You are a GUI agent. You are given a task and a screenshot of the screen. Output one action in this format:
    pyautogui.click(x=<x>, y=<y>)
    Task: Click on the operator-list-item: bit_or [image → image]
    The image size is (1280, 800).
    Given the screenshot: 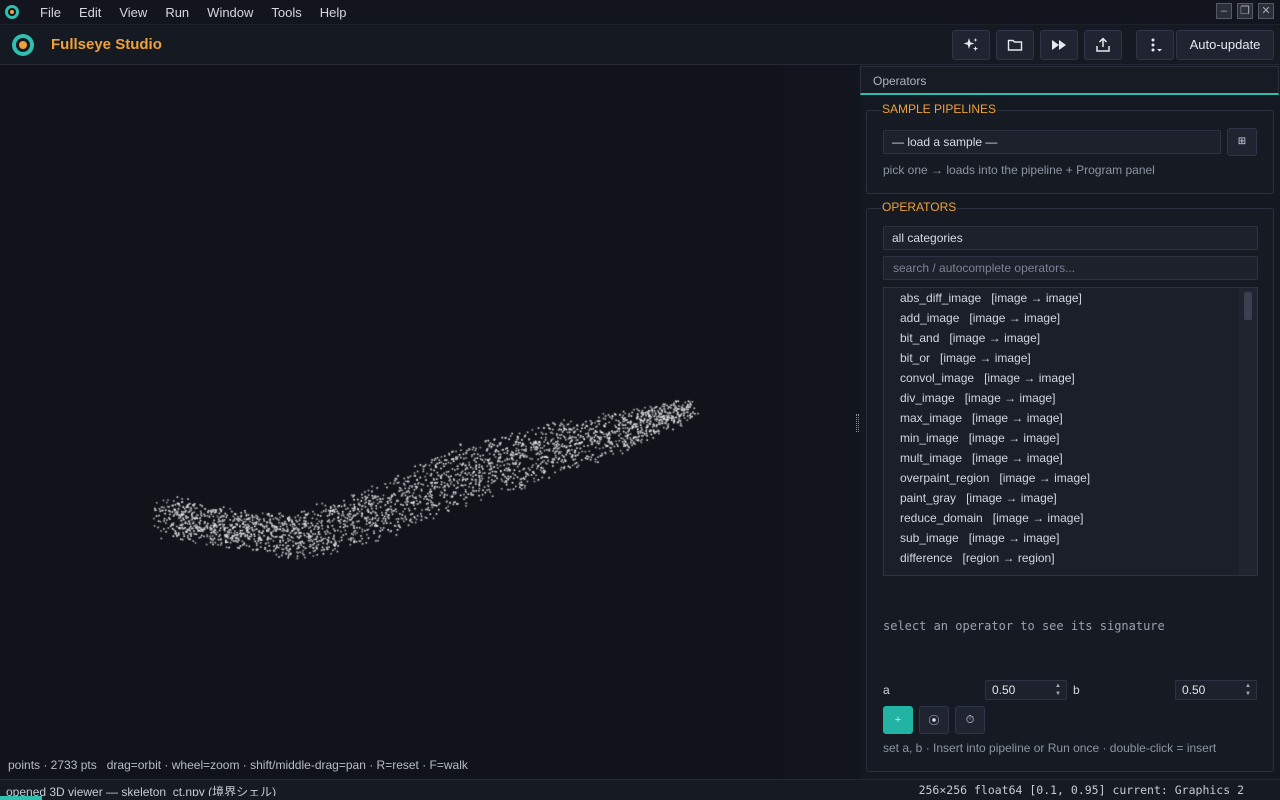 What is the action you would take?
    pyautogui.click(x=1070, y=358)
    